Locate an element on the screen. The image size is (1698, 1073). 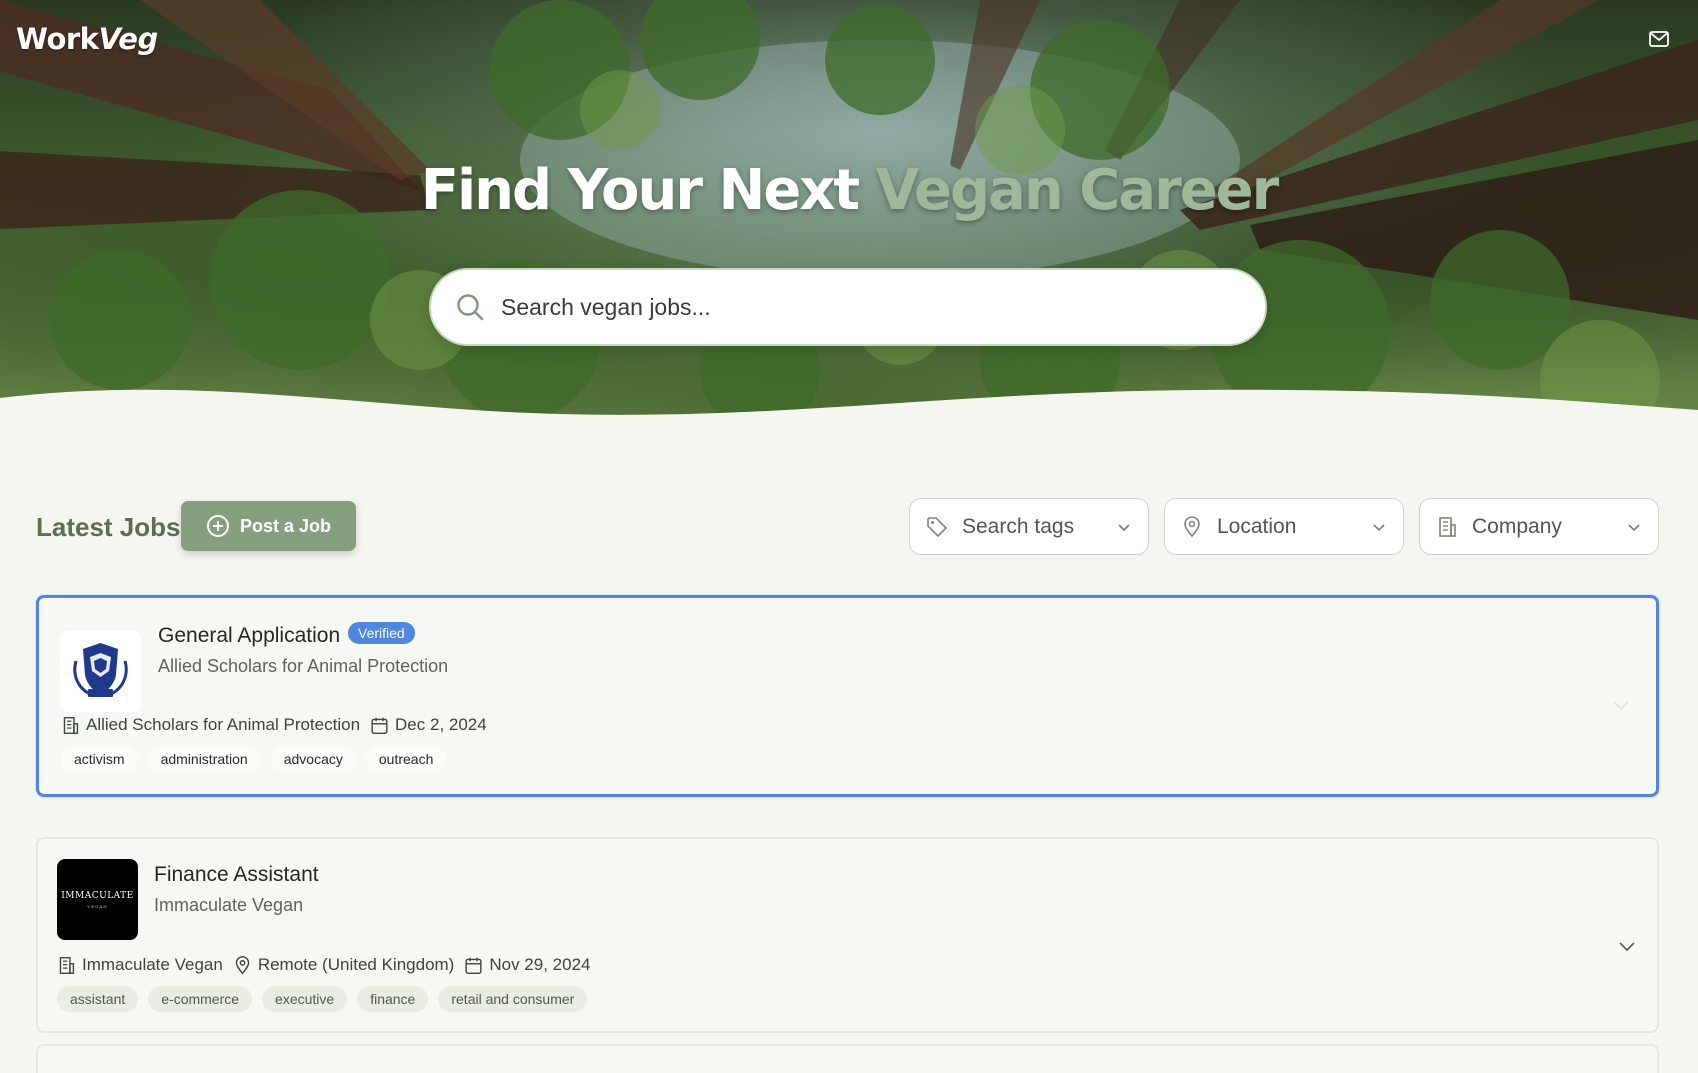
location-filter-dropdown: Location is located at coordinates (1284, 526).